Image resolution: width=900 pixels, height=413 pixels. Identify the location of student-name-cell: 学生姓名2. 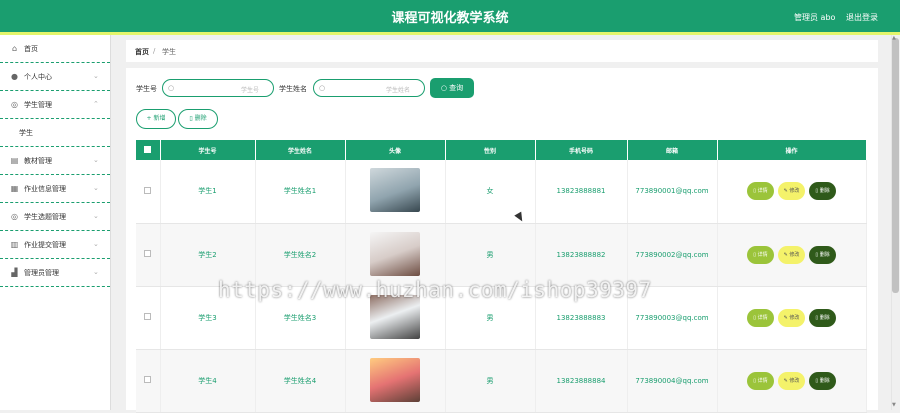
(300, 255).